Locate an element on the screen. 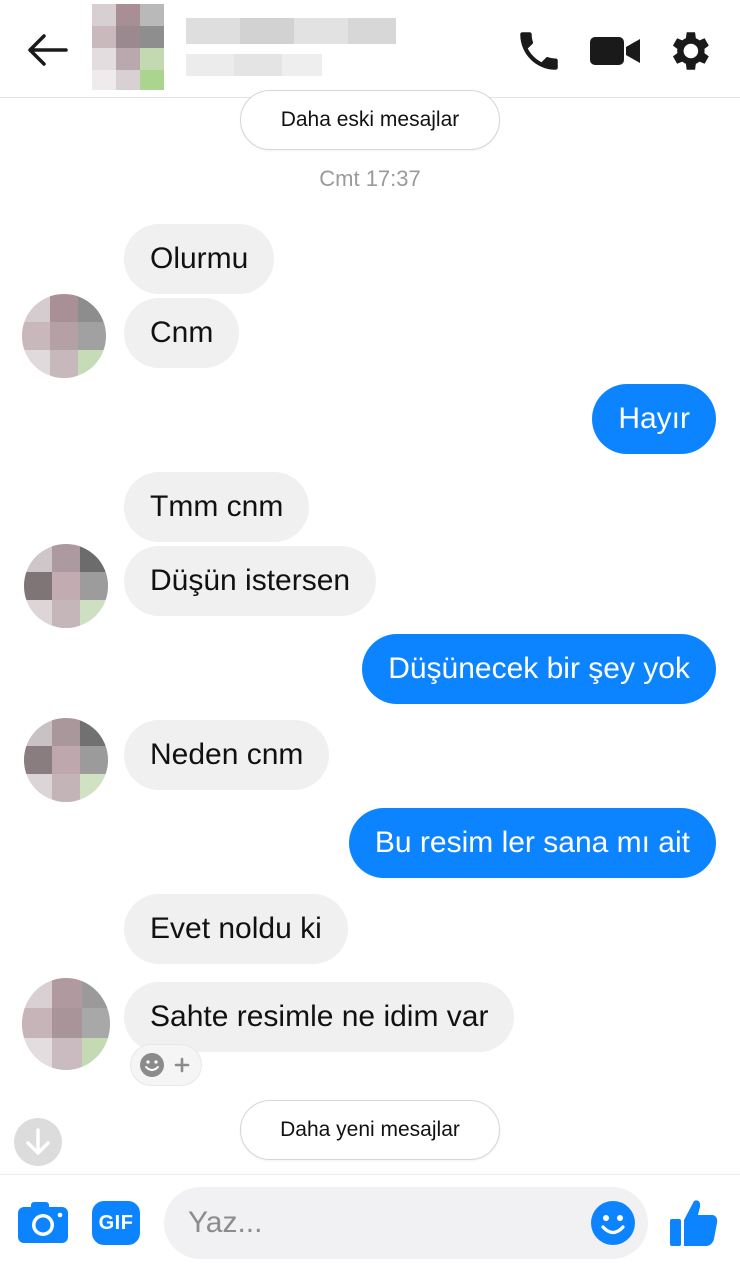  gif-label: GIF is located at coordinates (116, 1222).